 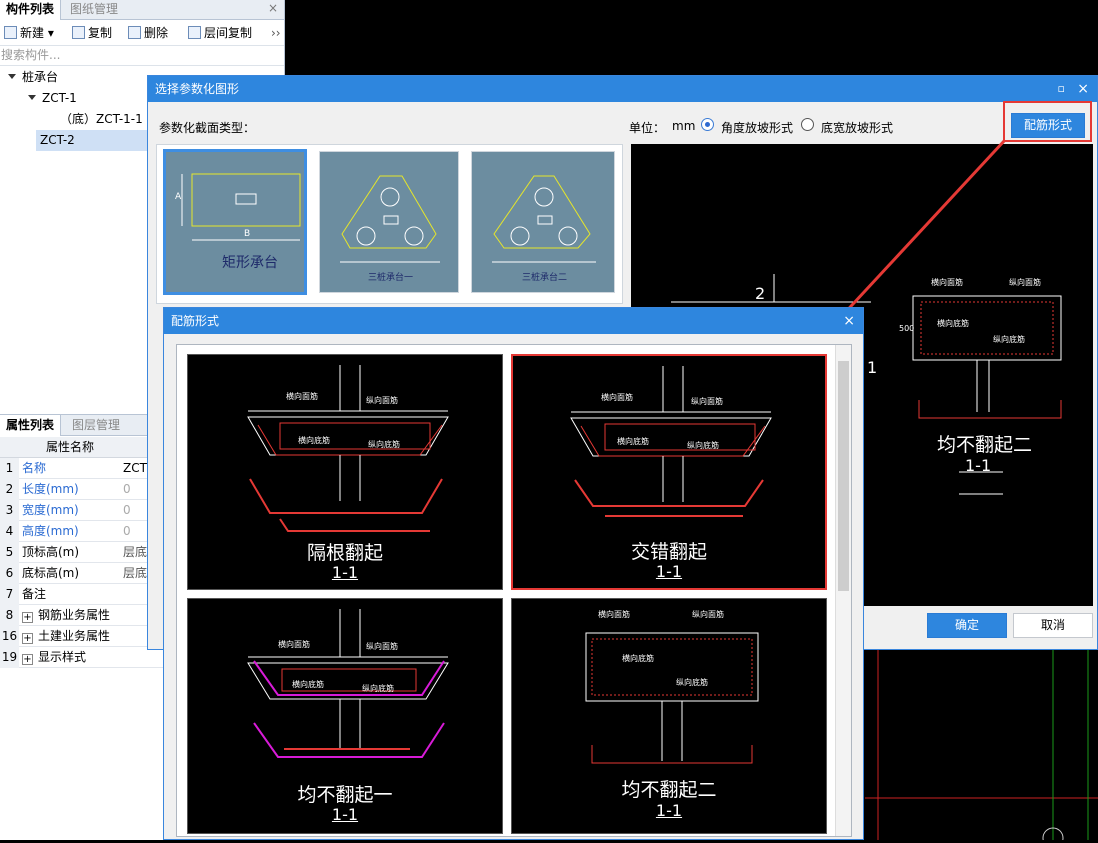 I want to click on rebar-option-3: 横向面筋 纵向面筋 横向底筋 纵向底筋 均不翻起一 1-1, so click(x=345, y=716).